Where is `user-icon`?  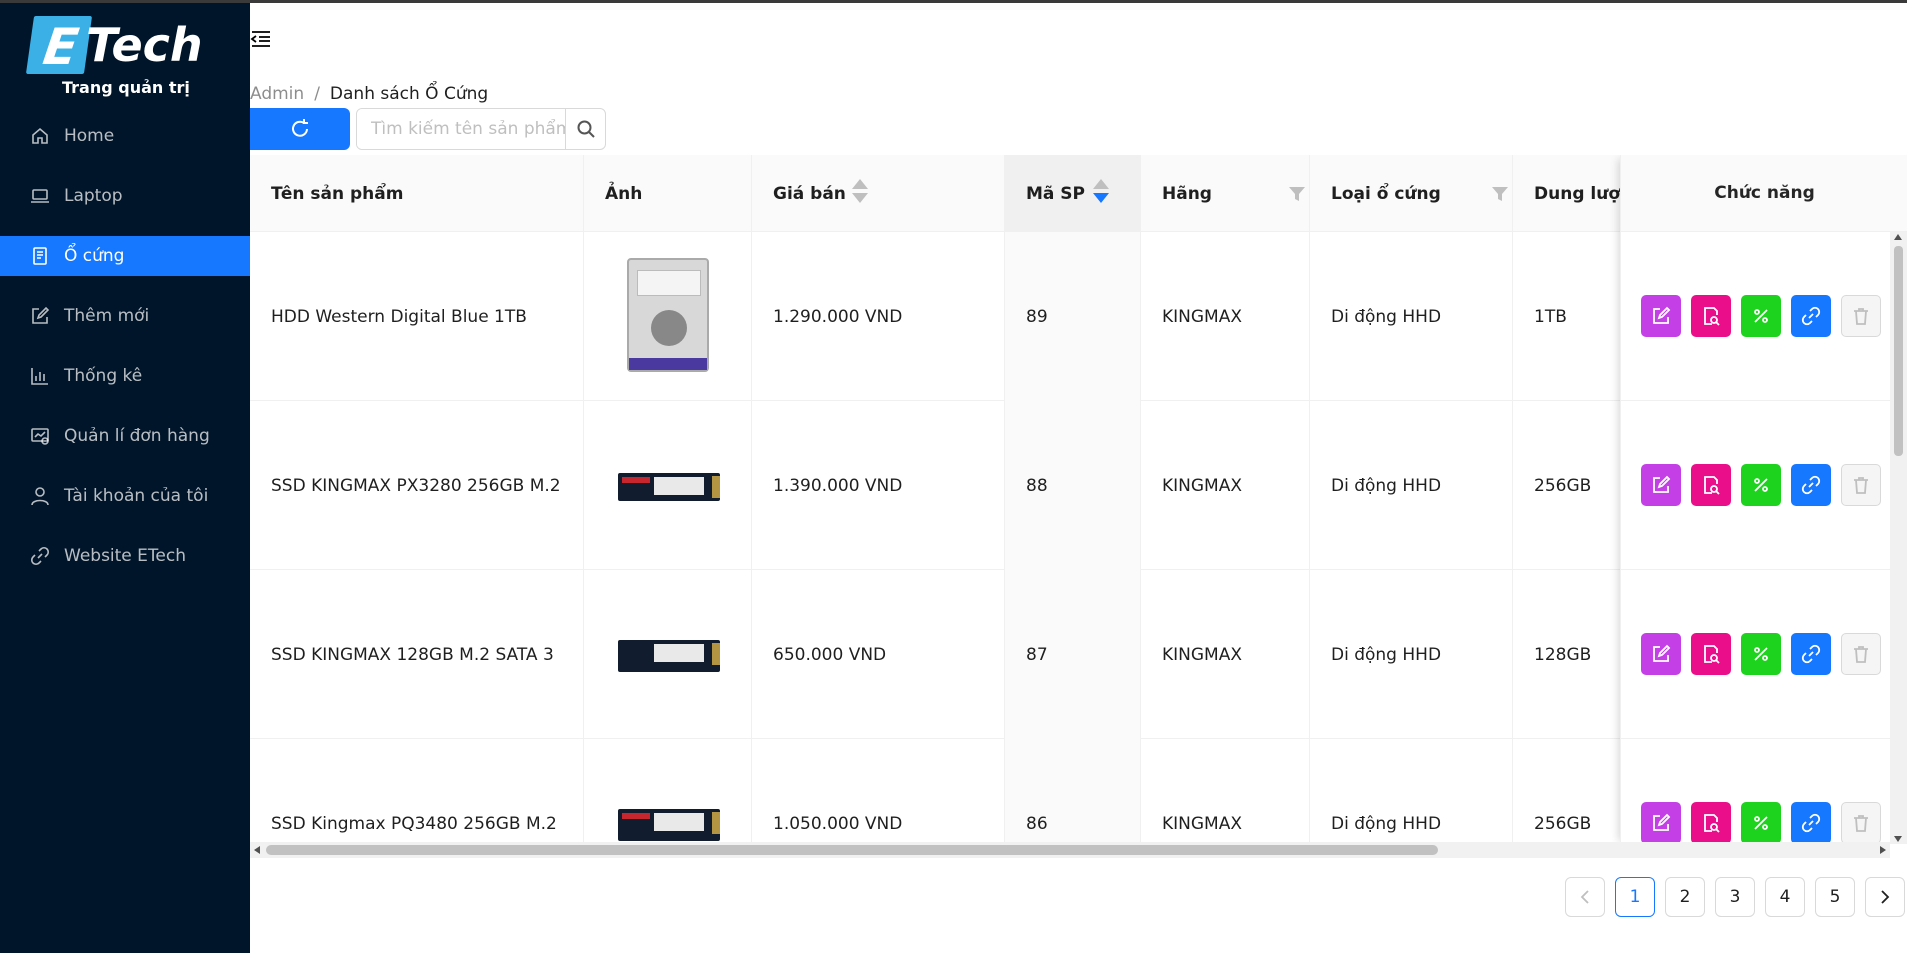 user-icon is located at coordinates (40, 496).